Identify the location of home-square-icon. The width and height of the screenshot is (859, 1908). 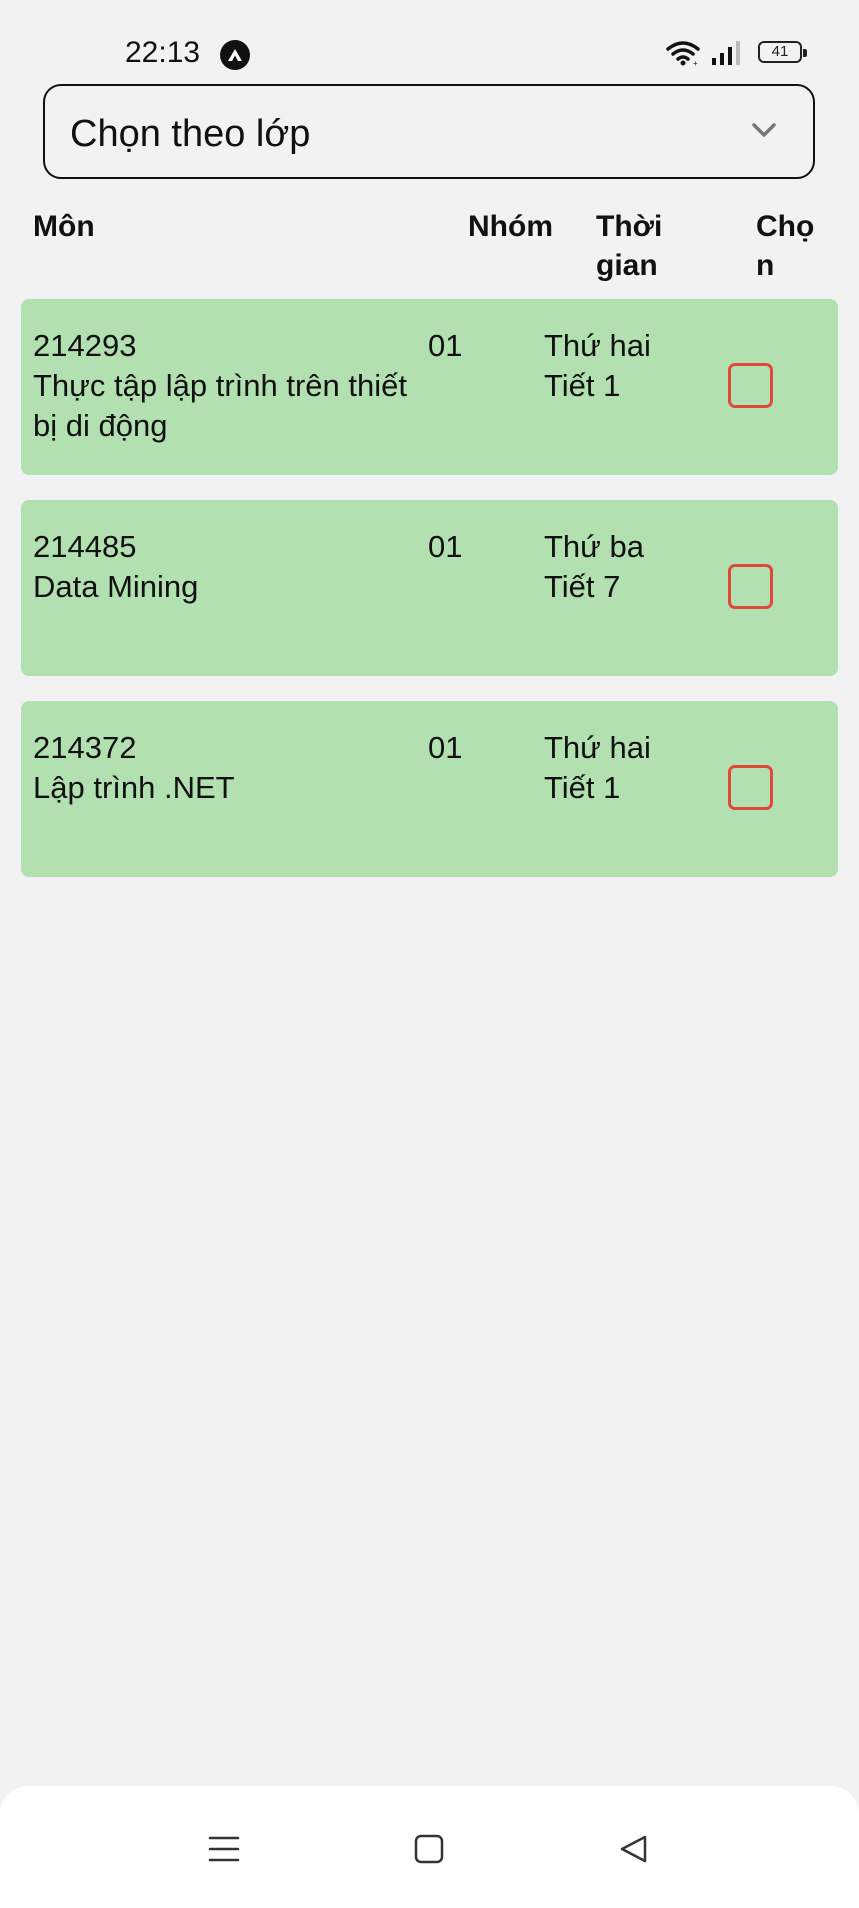
(429, 1851).